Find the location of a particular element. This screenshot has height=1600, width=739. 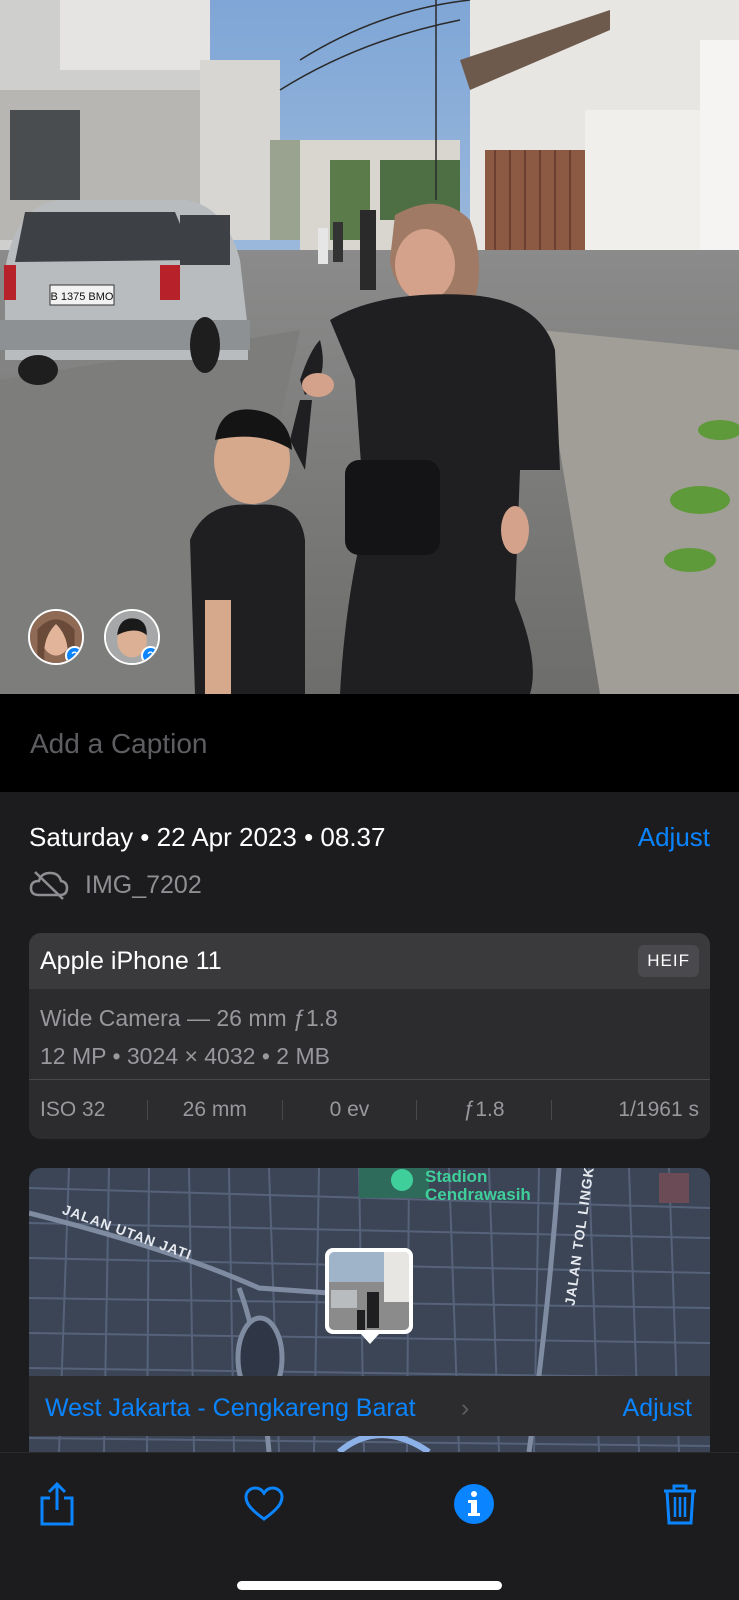

info-button is located at coordinates (474, 1504).